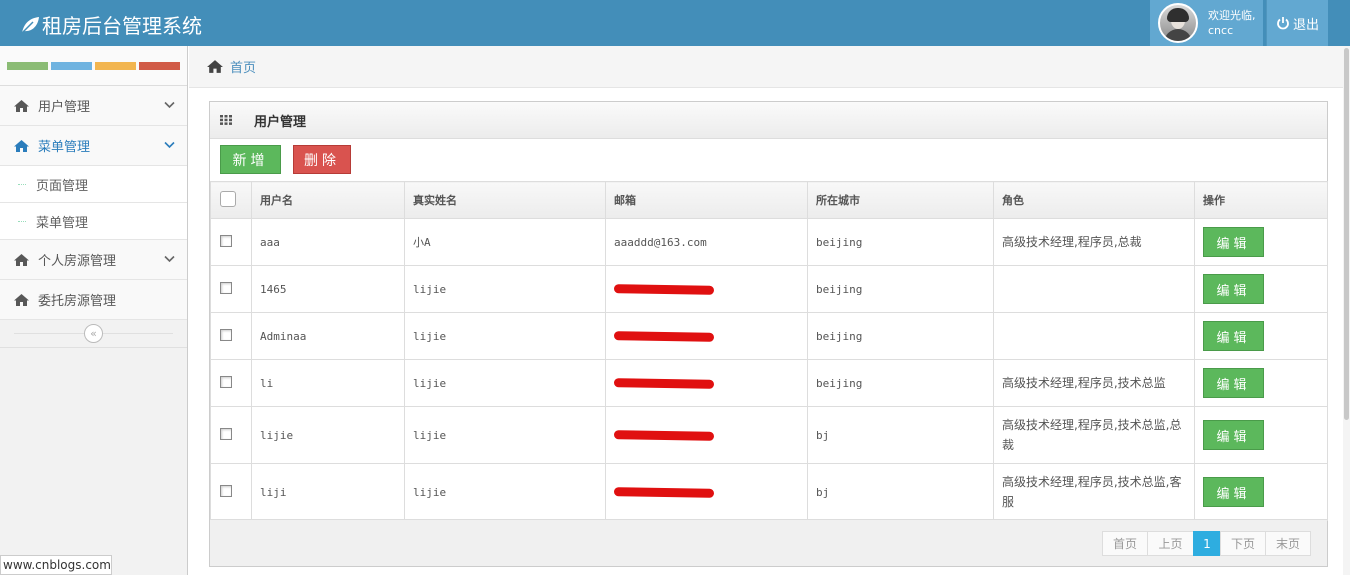 Image resolution: width=1350 pixels, height=575 pixels. I want to click on add-button: 新增, so click(250, 159).